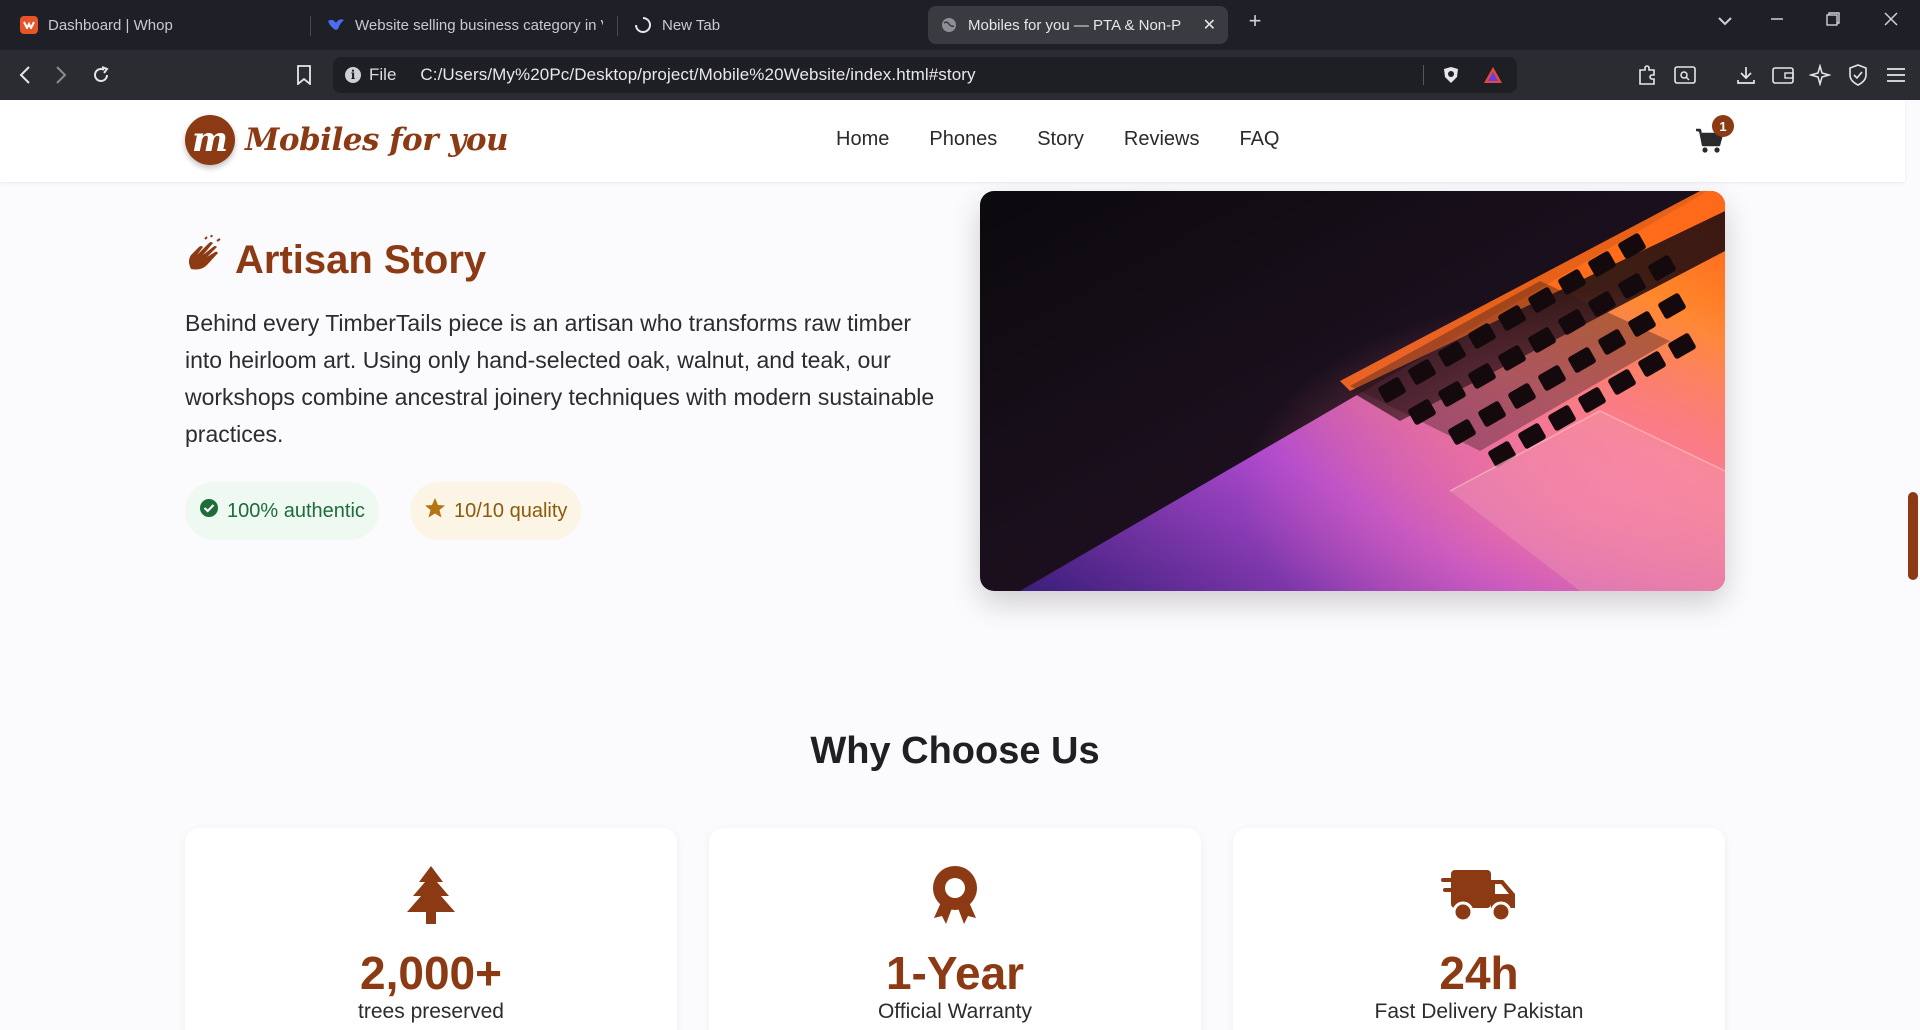 The height and width of the screenshot is (1030, 1920). I want to click on close-window-icon, so click(1891, 20).